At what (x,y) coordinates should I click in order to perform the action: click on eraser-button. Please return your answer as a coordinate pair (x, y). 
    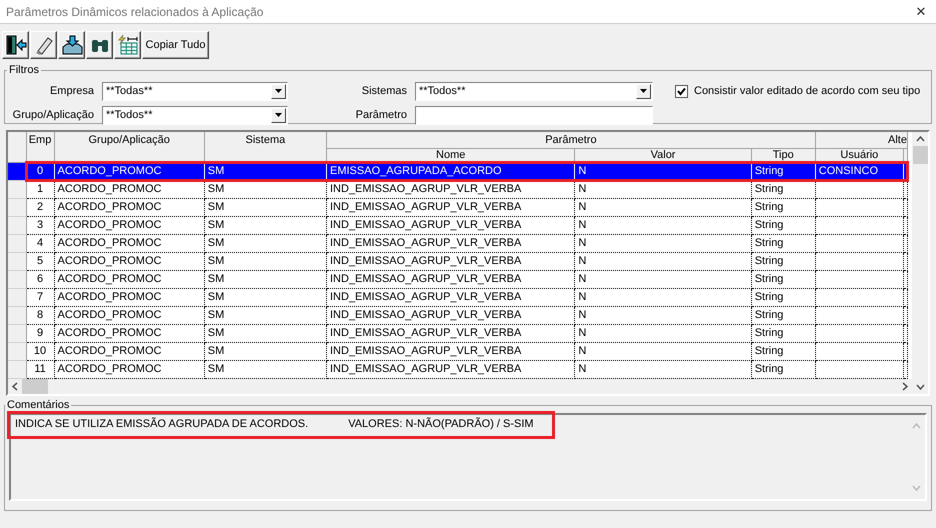
    Looking at the image, I should click on (43, 45).